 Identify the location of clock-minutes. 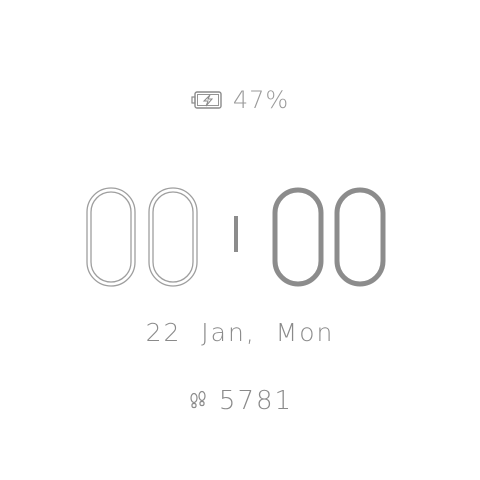
(329, 237).